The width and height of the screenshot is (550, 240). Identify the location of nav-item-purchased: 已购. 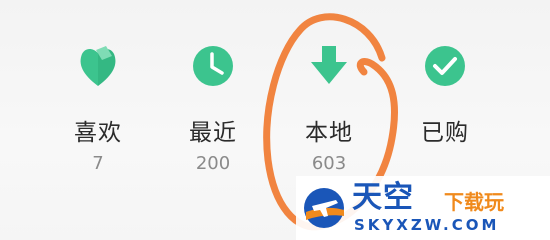
(445, 99).